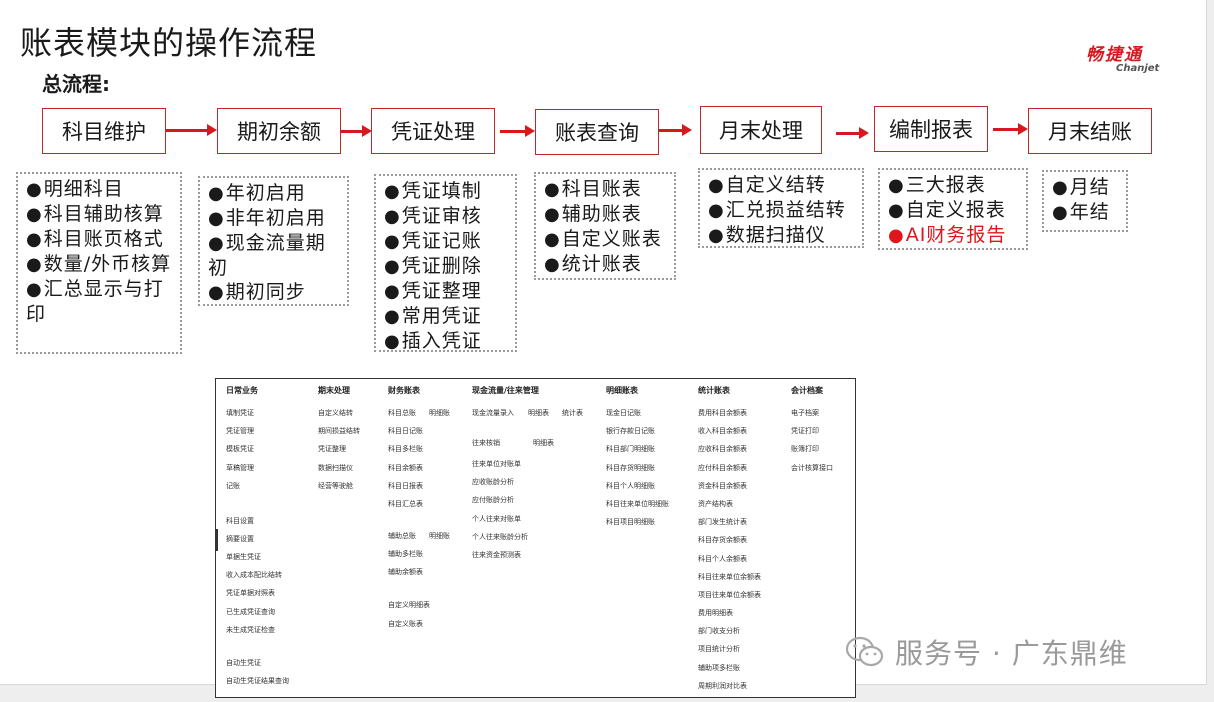 The image size is (1214, 702). Describe the element at coordinates (719, 631) in the screenshot. I see `menu-item: 部门收支分析` at that location.